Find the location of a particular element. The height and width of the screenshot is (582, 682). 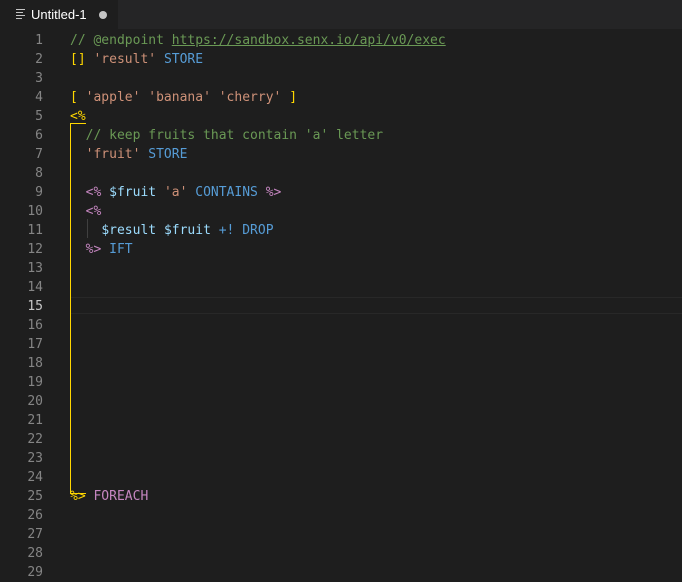

code-line: 21 is located at coordinates (341, 420).